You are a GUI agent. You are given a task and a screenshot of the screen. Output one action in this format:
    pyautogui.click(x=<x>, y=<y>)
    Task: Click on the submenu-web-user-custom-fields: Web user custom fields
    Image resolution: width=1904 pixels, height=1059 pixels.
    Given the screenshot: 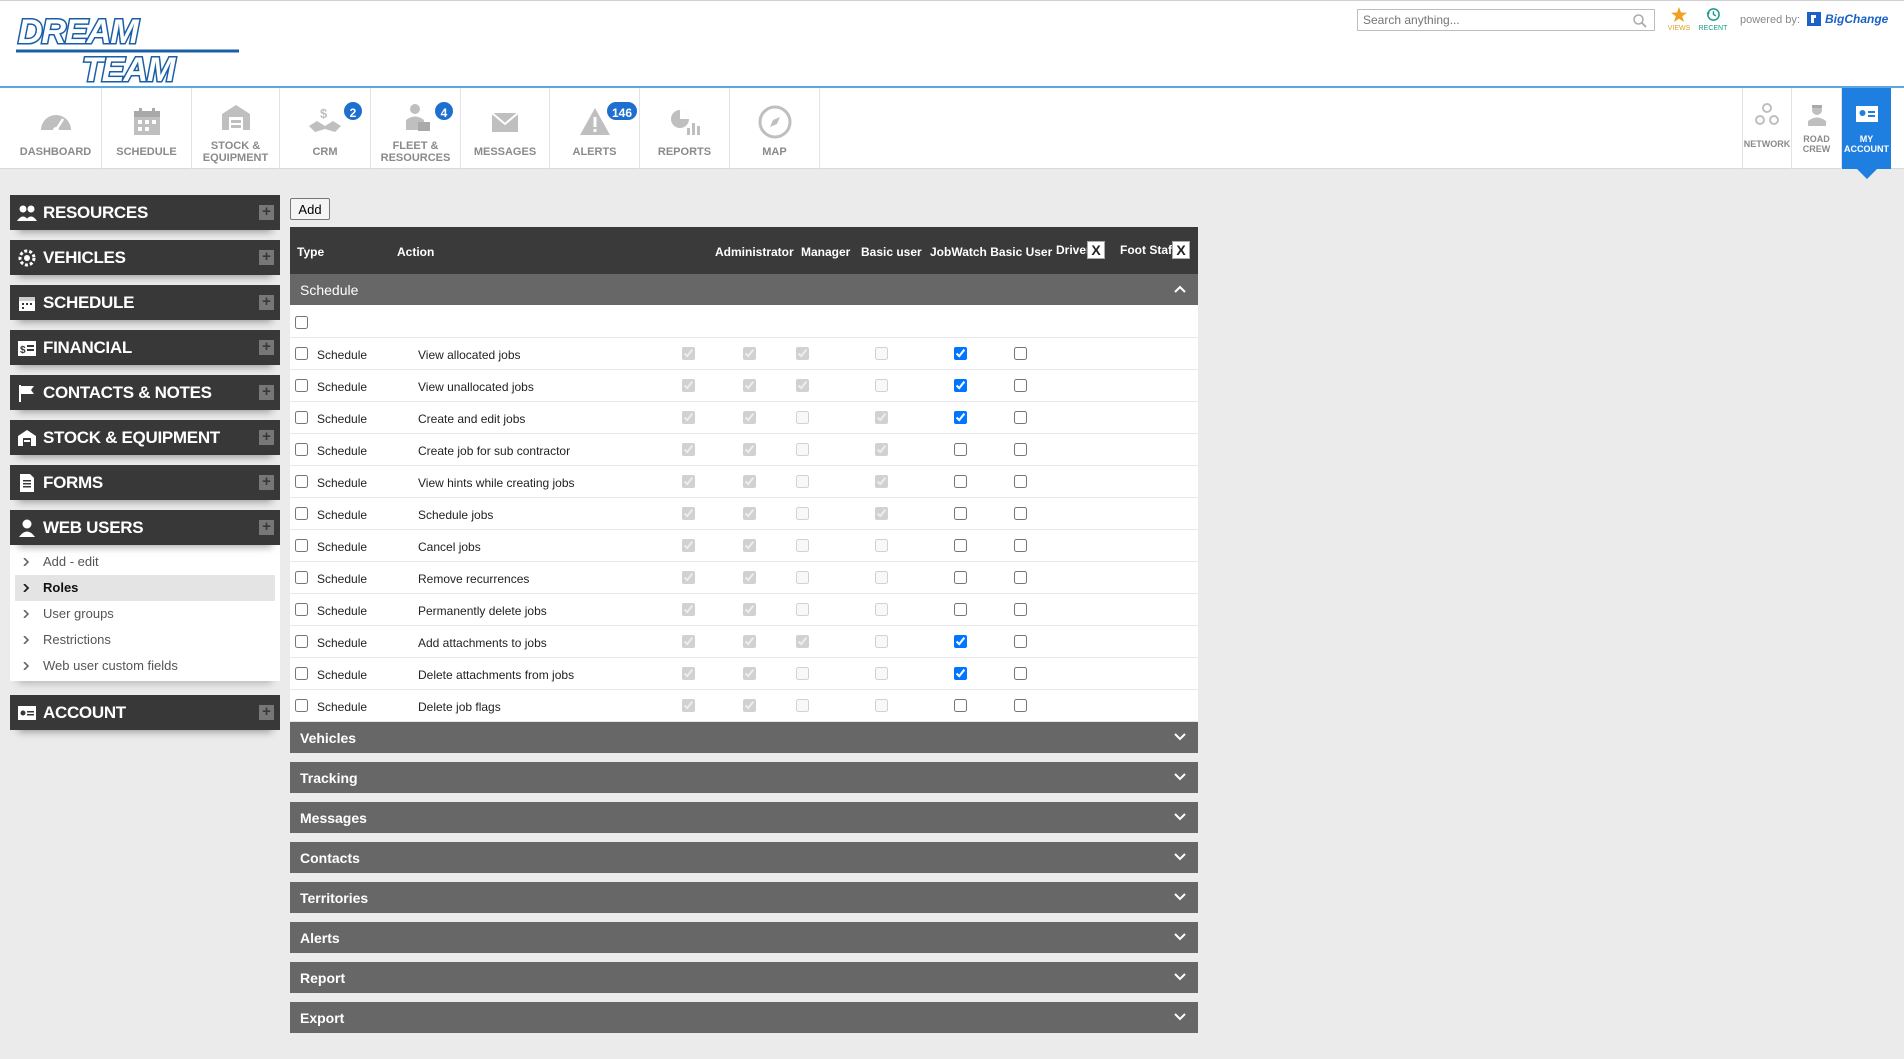 What is the action you would take?
    pyautogui.click(x=145, y=666)
    